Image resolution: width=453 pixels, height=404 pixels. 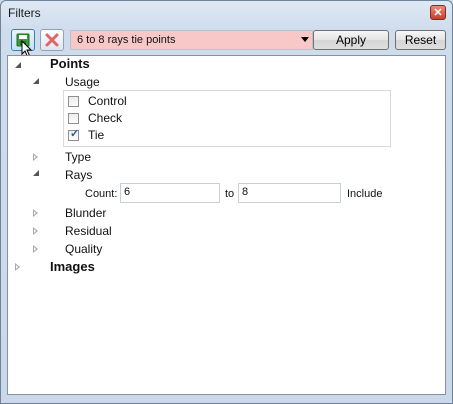 What do you see at coordinates (85, 213) in the screenshot?
I see `tree-node-blunder: Blunder` at bounding box center [85, 213].